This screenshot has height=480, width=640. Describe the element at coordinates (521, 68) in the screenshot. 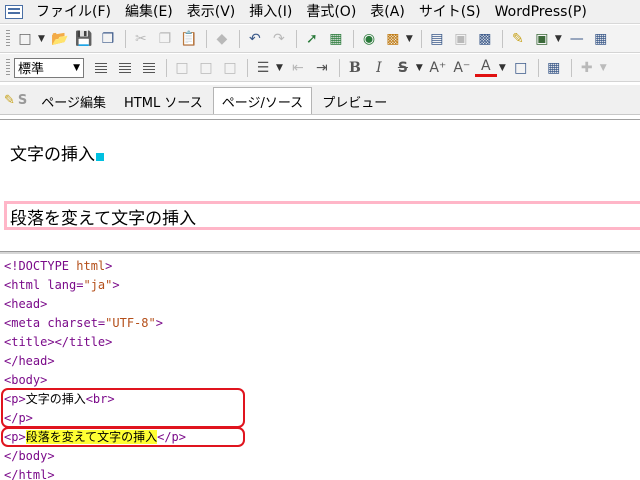

I see `font-style-icon: □` at that location.